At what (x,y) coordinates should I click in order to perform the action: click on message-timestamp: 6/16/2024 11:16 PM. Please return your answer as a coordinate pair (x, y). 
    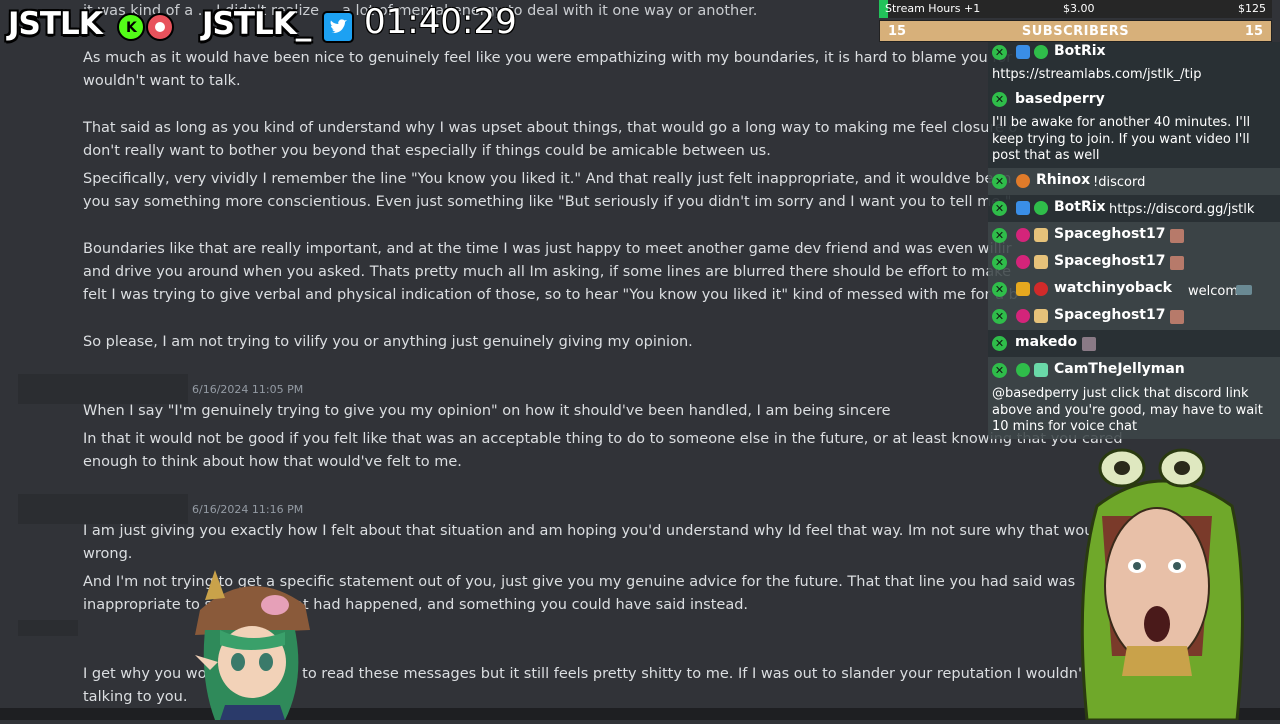
    Looking at the image, I should click on (248, 509).